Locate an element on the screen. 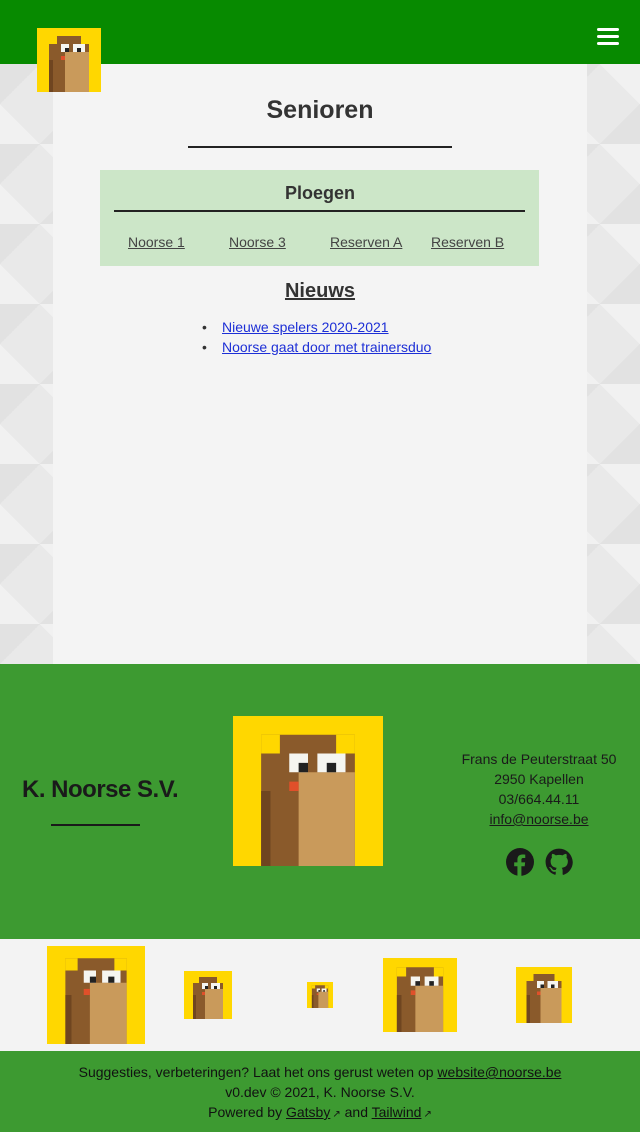 The image size is (640, 1132). and-text: and is located at coordinates (356, 1112).